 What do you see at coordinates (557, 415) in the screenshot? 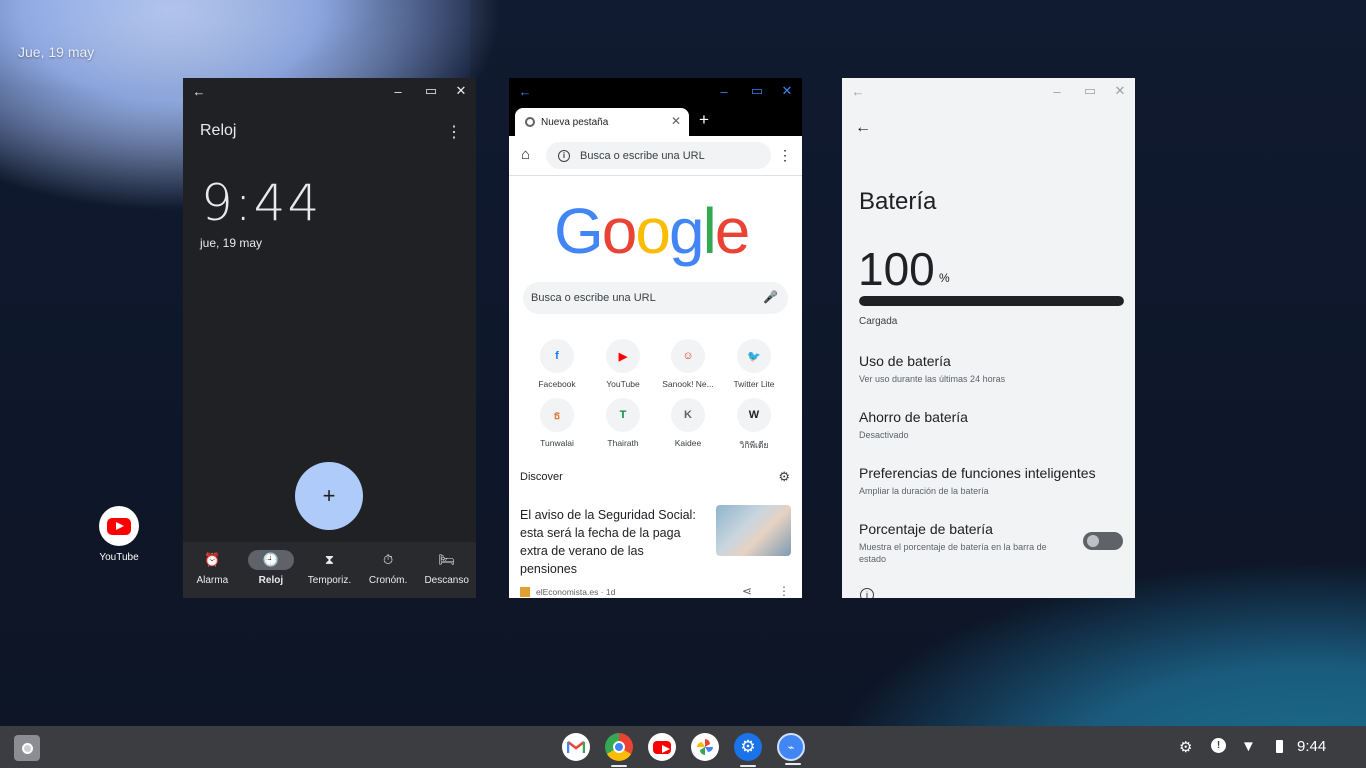
I see `tunwalai-icon: ธ` at bounding box center [557, 415].